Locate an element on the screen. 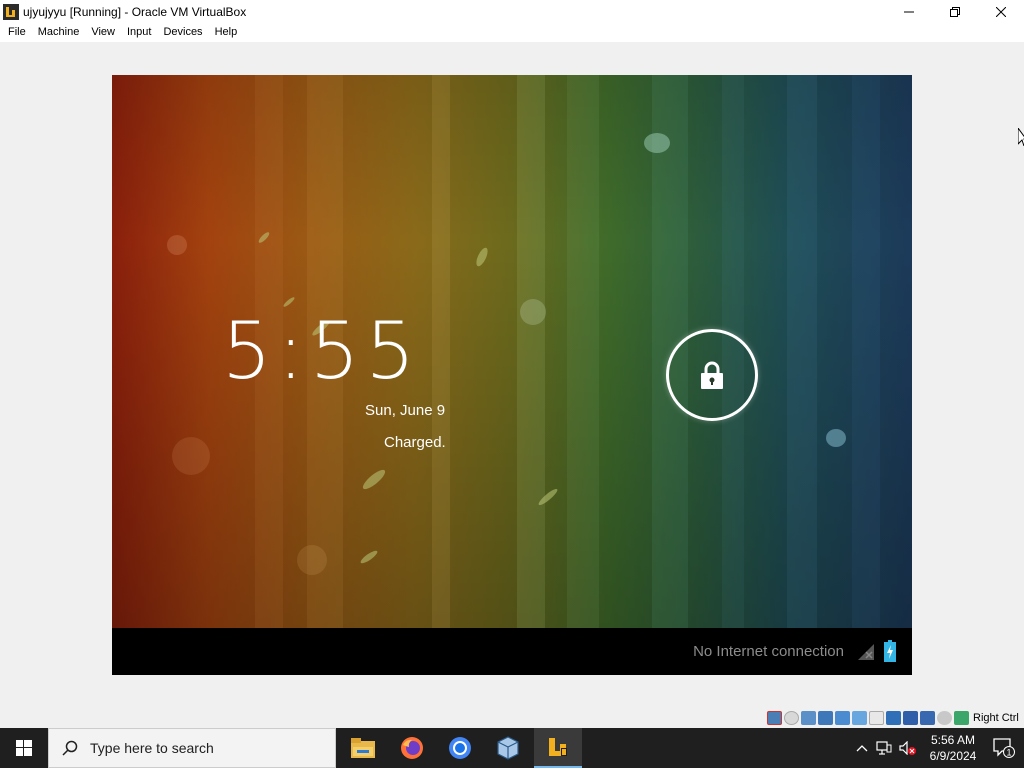 The height and width of the screenshot is (768, 1024). taskbar-clock: 5:56 AM 6/9/2024 is located at coordinates (953, 748).